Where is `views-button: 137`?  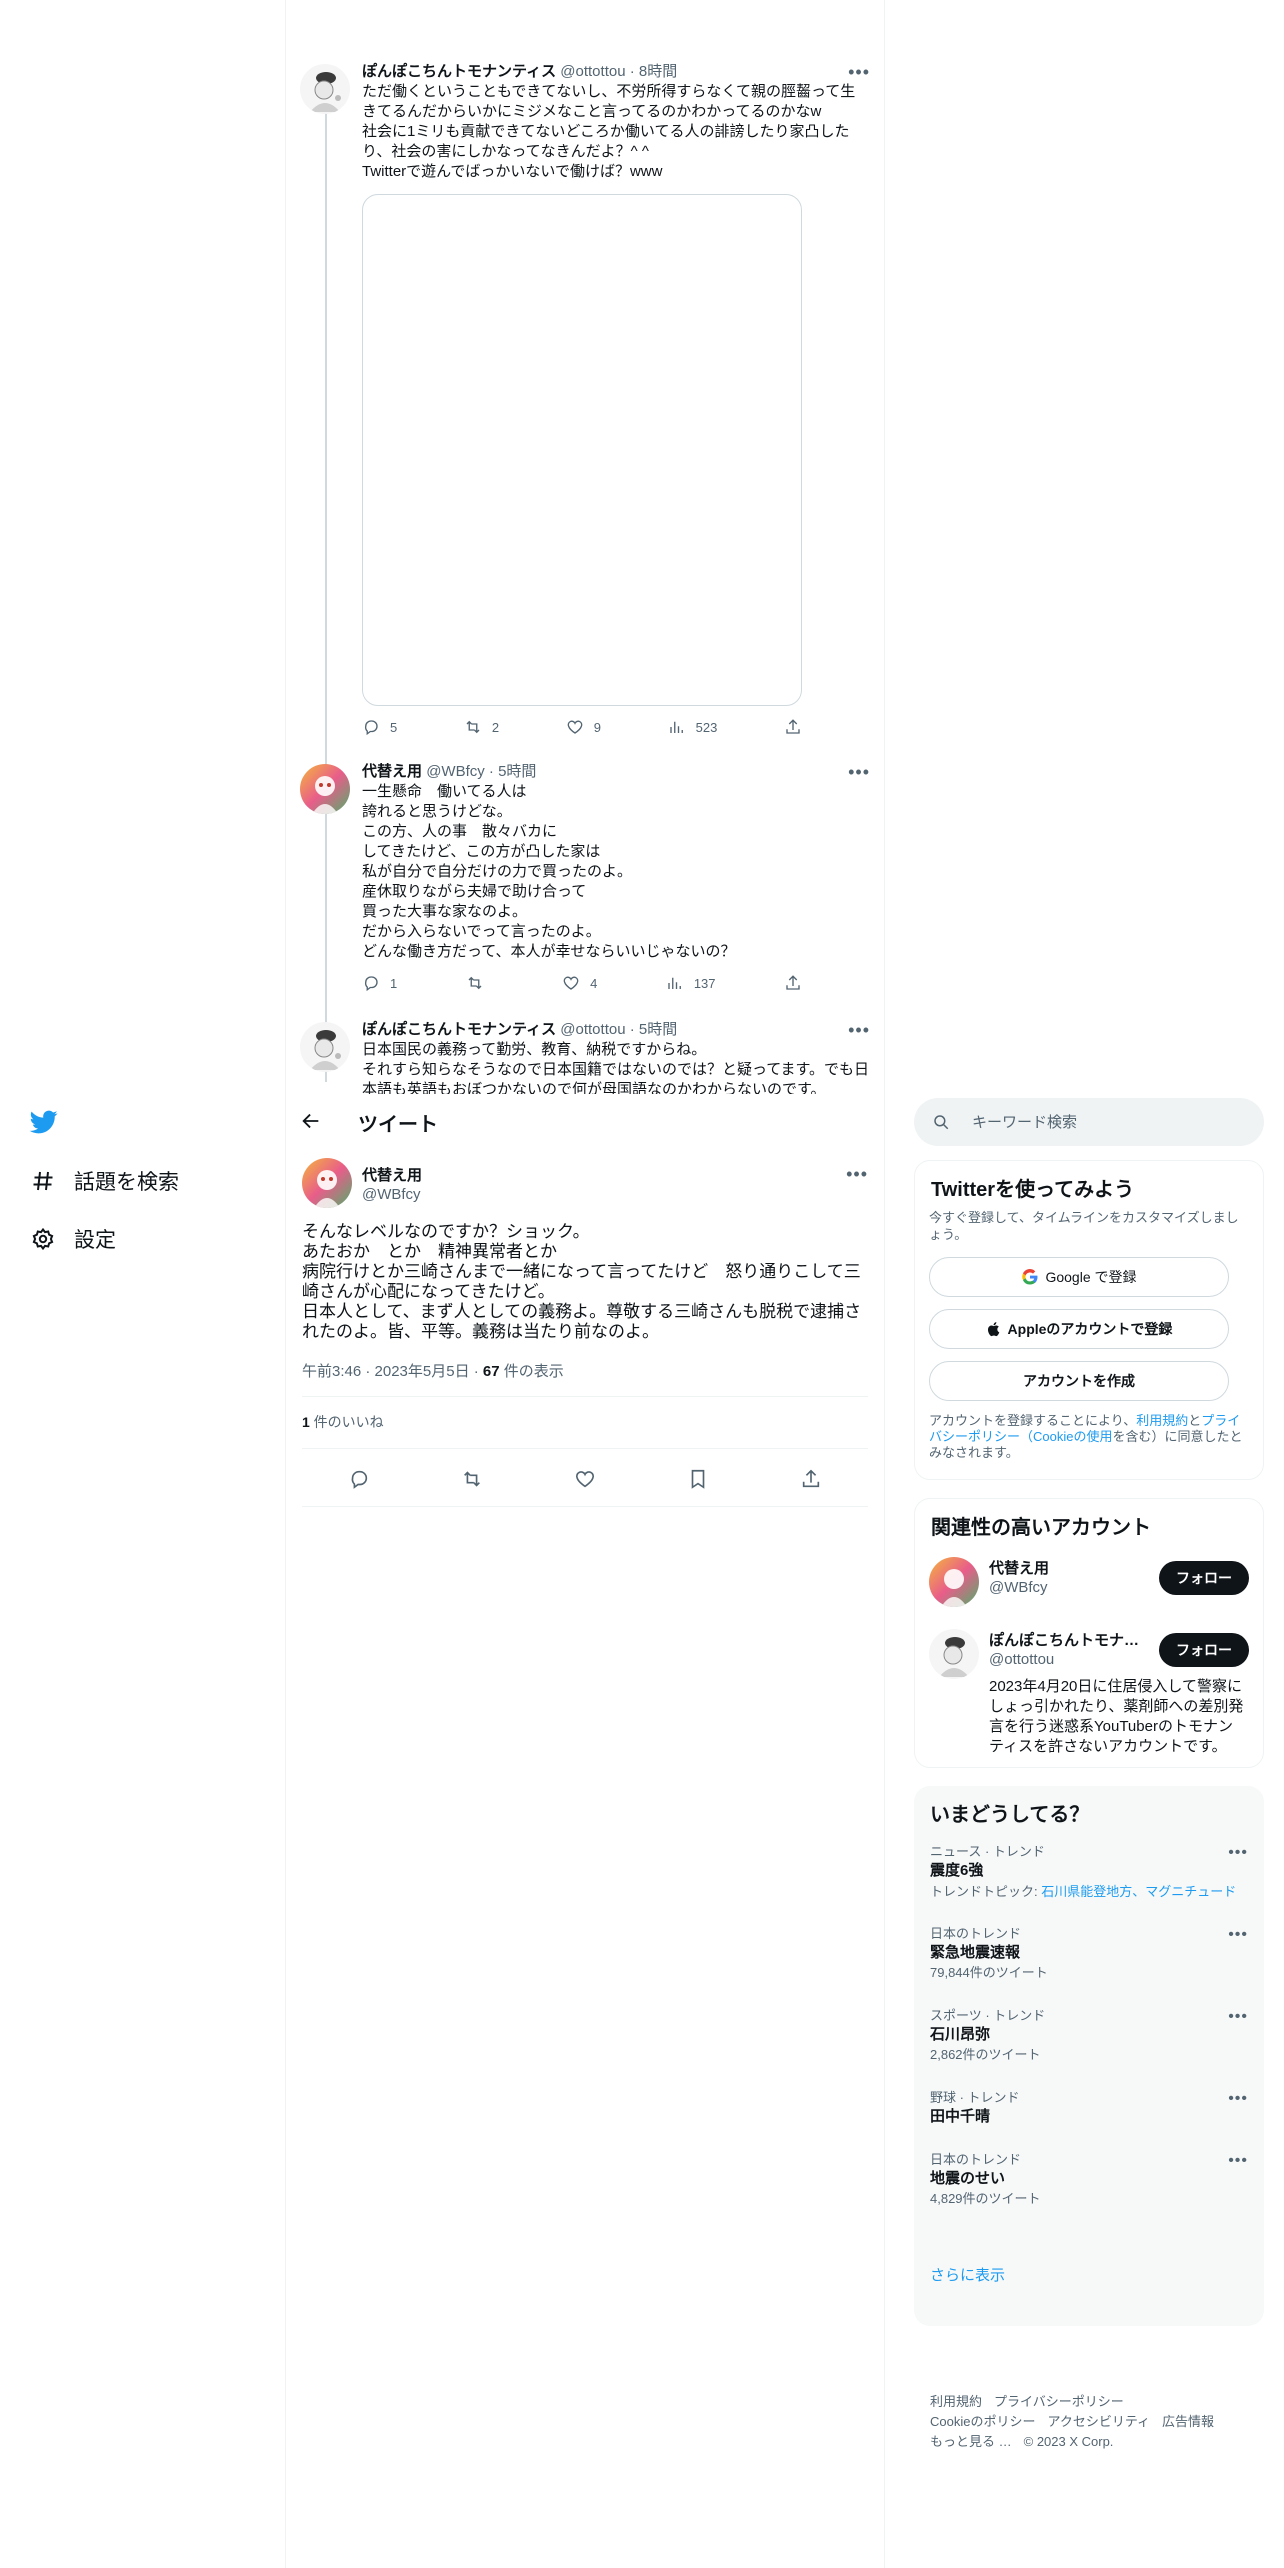
views-button: 137 is located at coordinates (691, 983).